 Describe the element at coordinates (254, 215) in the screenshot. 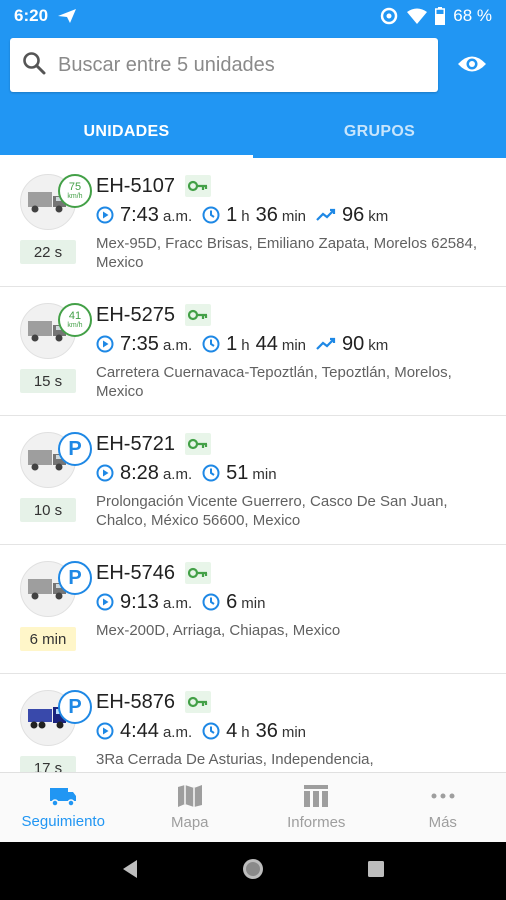

I see `duration: 1h 36 min` at that location.